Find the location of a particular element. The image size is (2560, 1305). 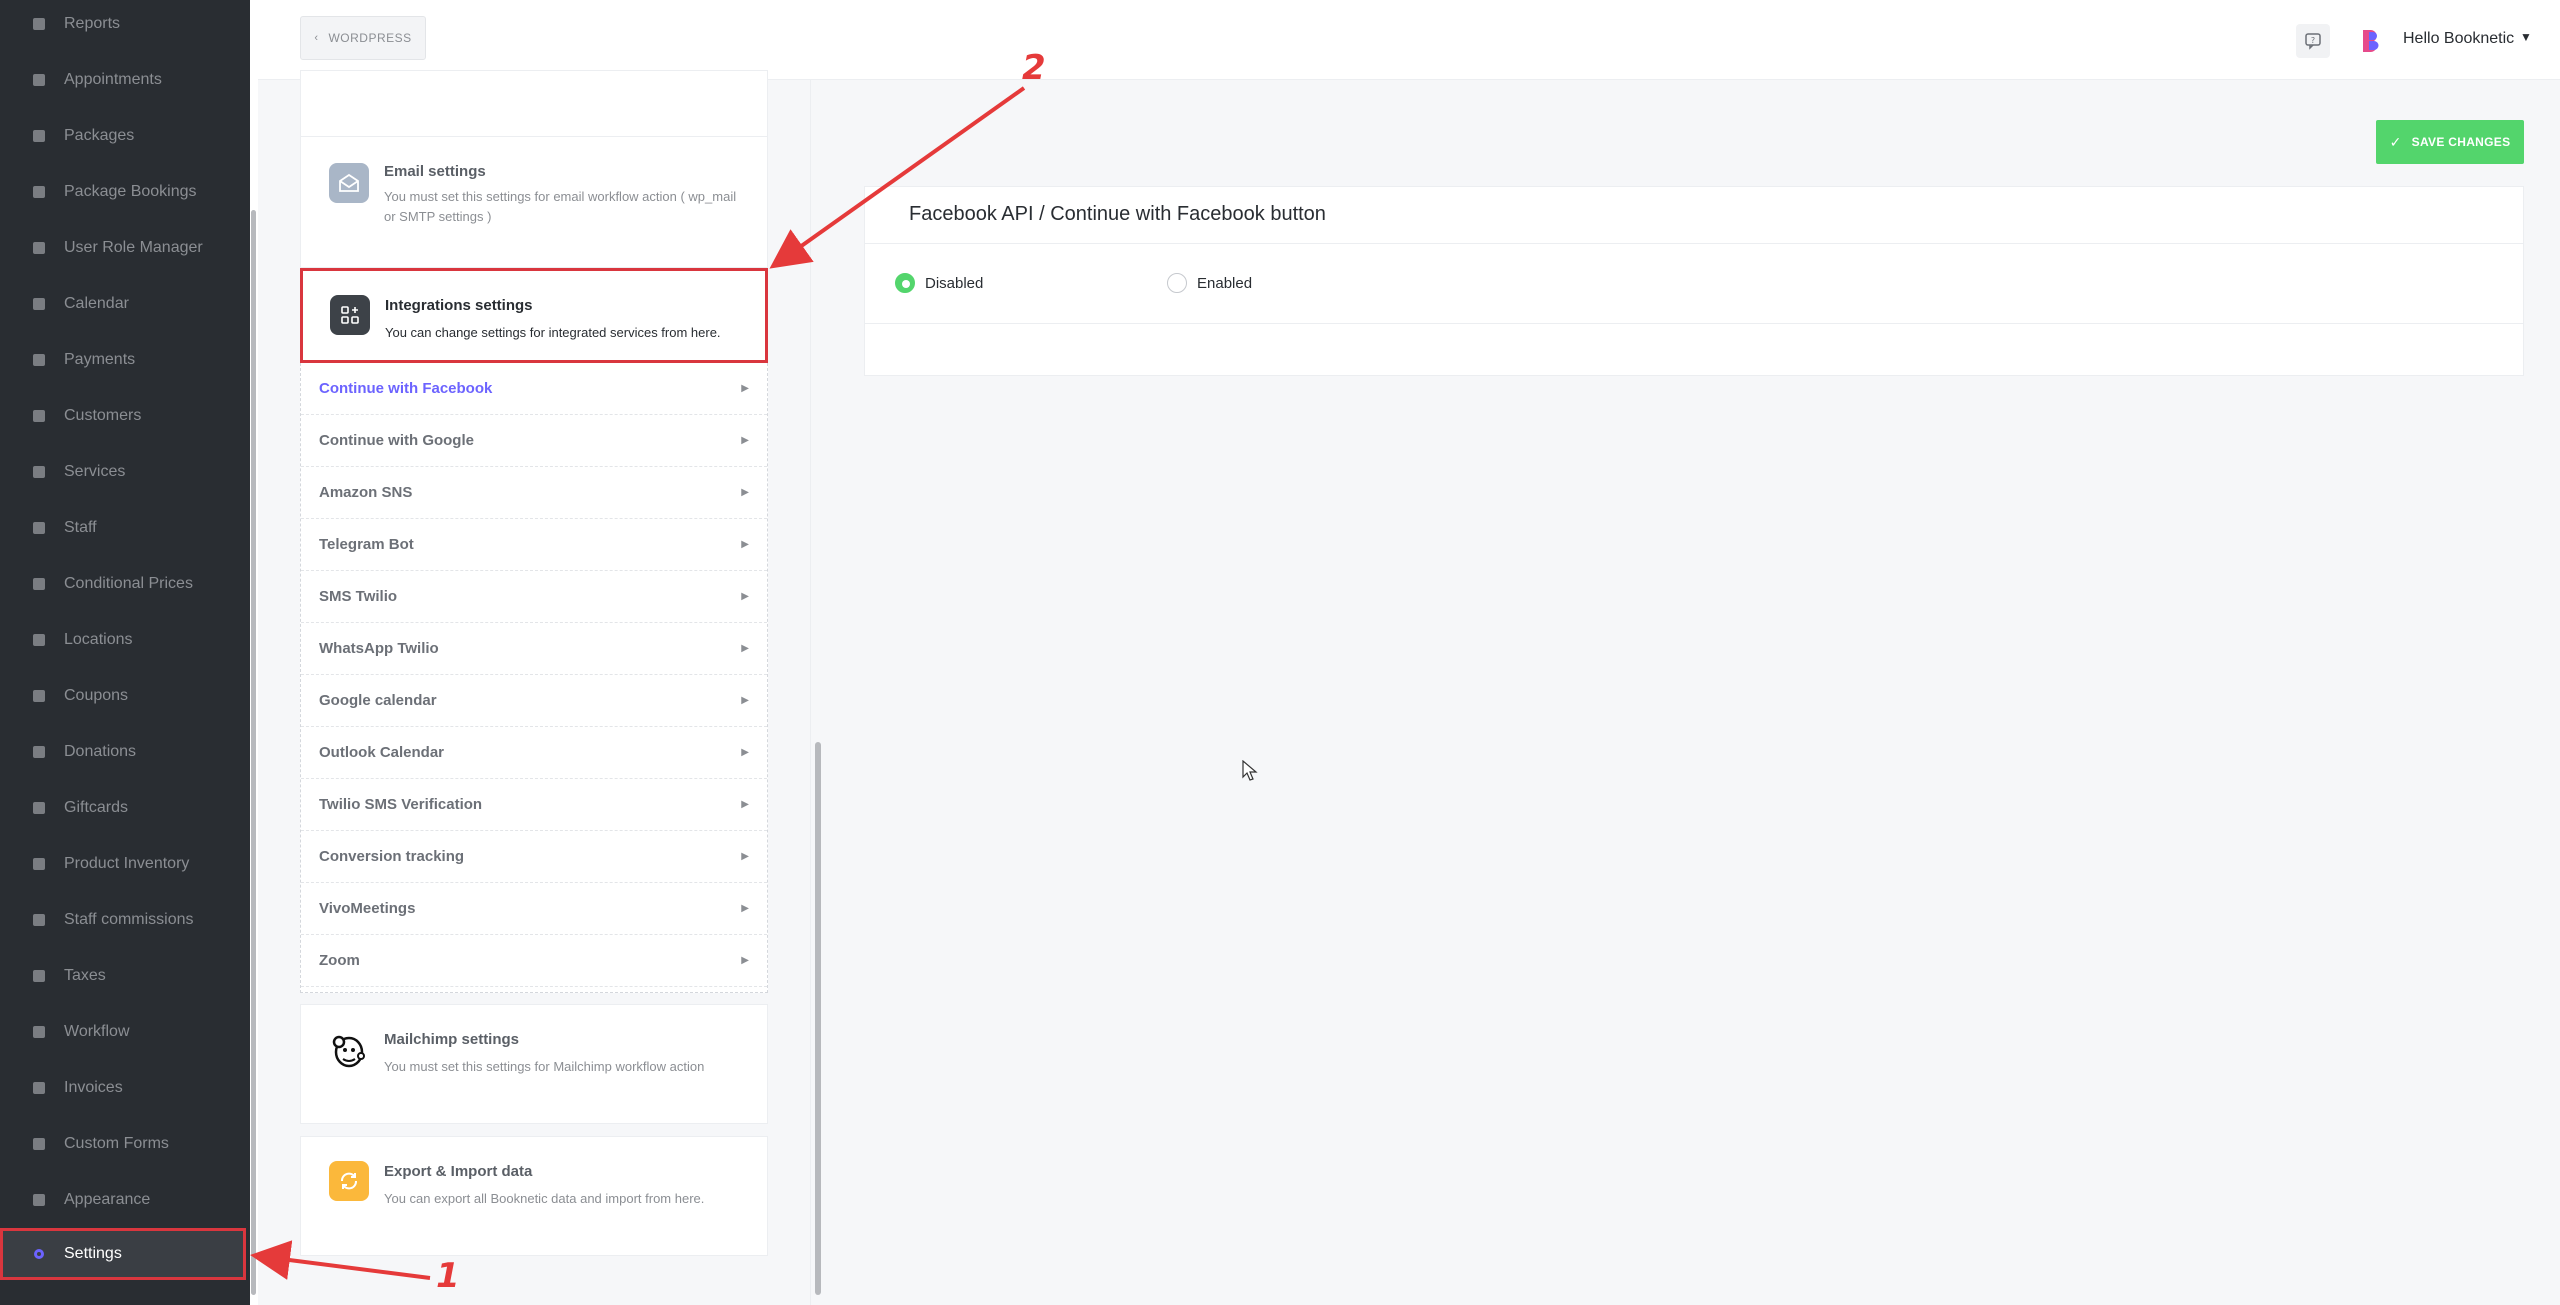

submenu-item-google-calendar: Google calendar ▶ is located at coordinates (534, 701).